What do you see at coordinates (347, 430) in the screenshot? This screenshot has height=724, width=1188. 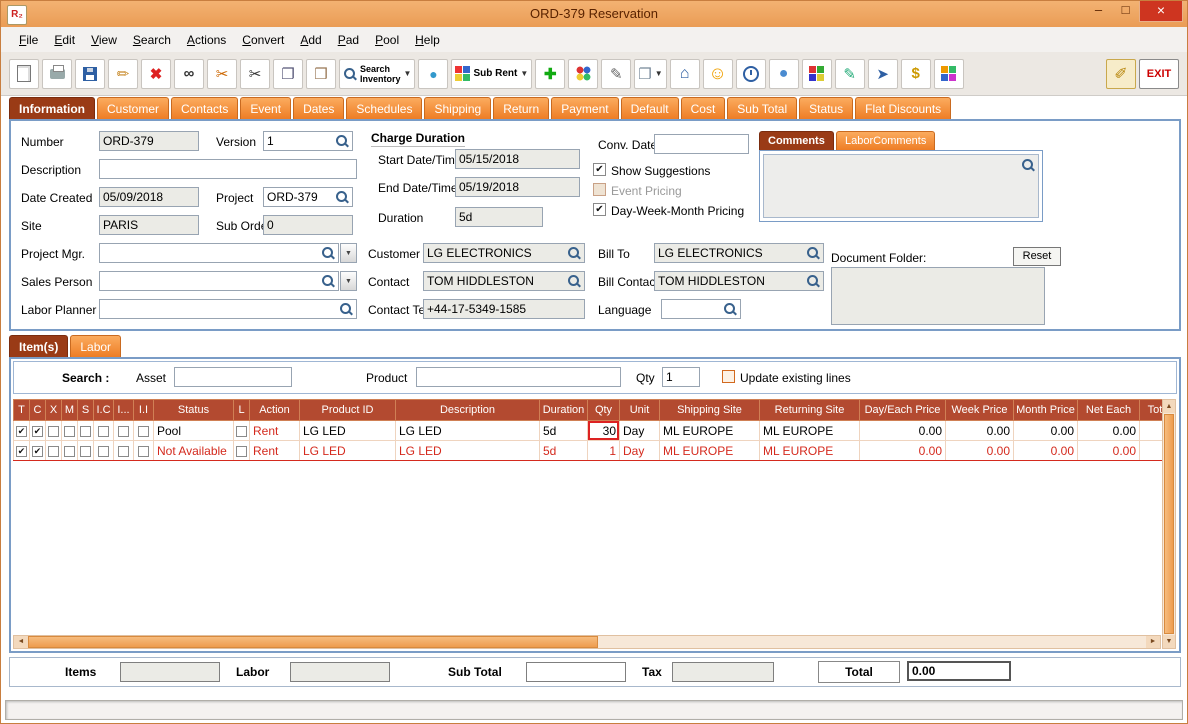 I see `row1-product-id: LG LED` at bounding box center [347, 430].